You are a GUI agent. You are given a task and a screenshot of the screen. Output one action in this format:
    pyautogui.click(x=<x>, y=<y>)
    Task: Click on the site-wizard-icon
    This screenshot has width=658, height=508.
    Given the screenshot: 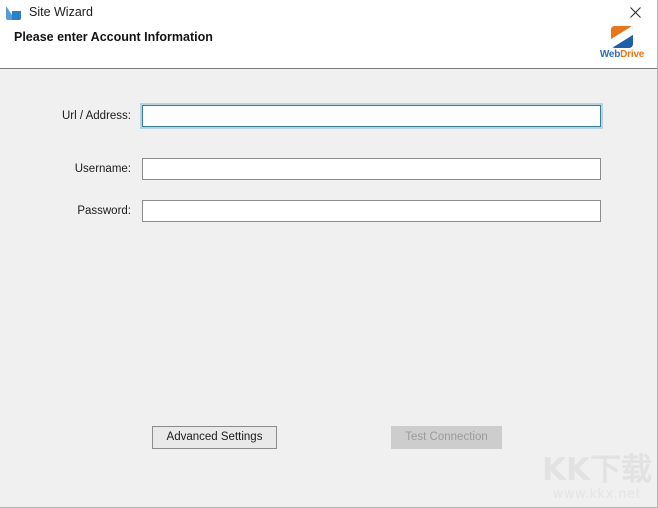 What is the action you would take?
    pyautogui.click(x=13, y=12)
    